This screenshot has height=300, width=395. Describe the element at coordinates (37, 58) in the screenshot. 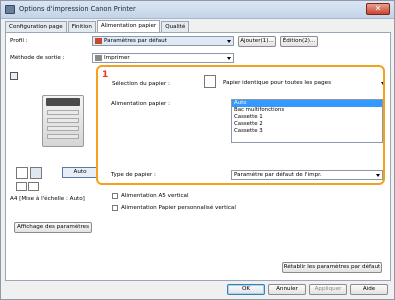

I see `output-method-label: Méthode de sortie :` at that location.